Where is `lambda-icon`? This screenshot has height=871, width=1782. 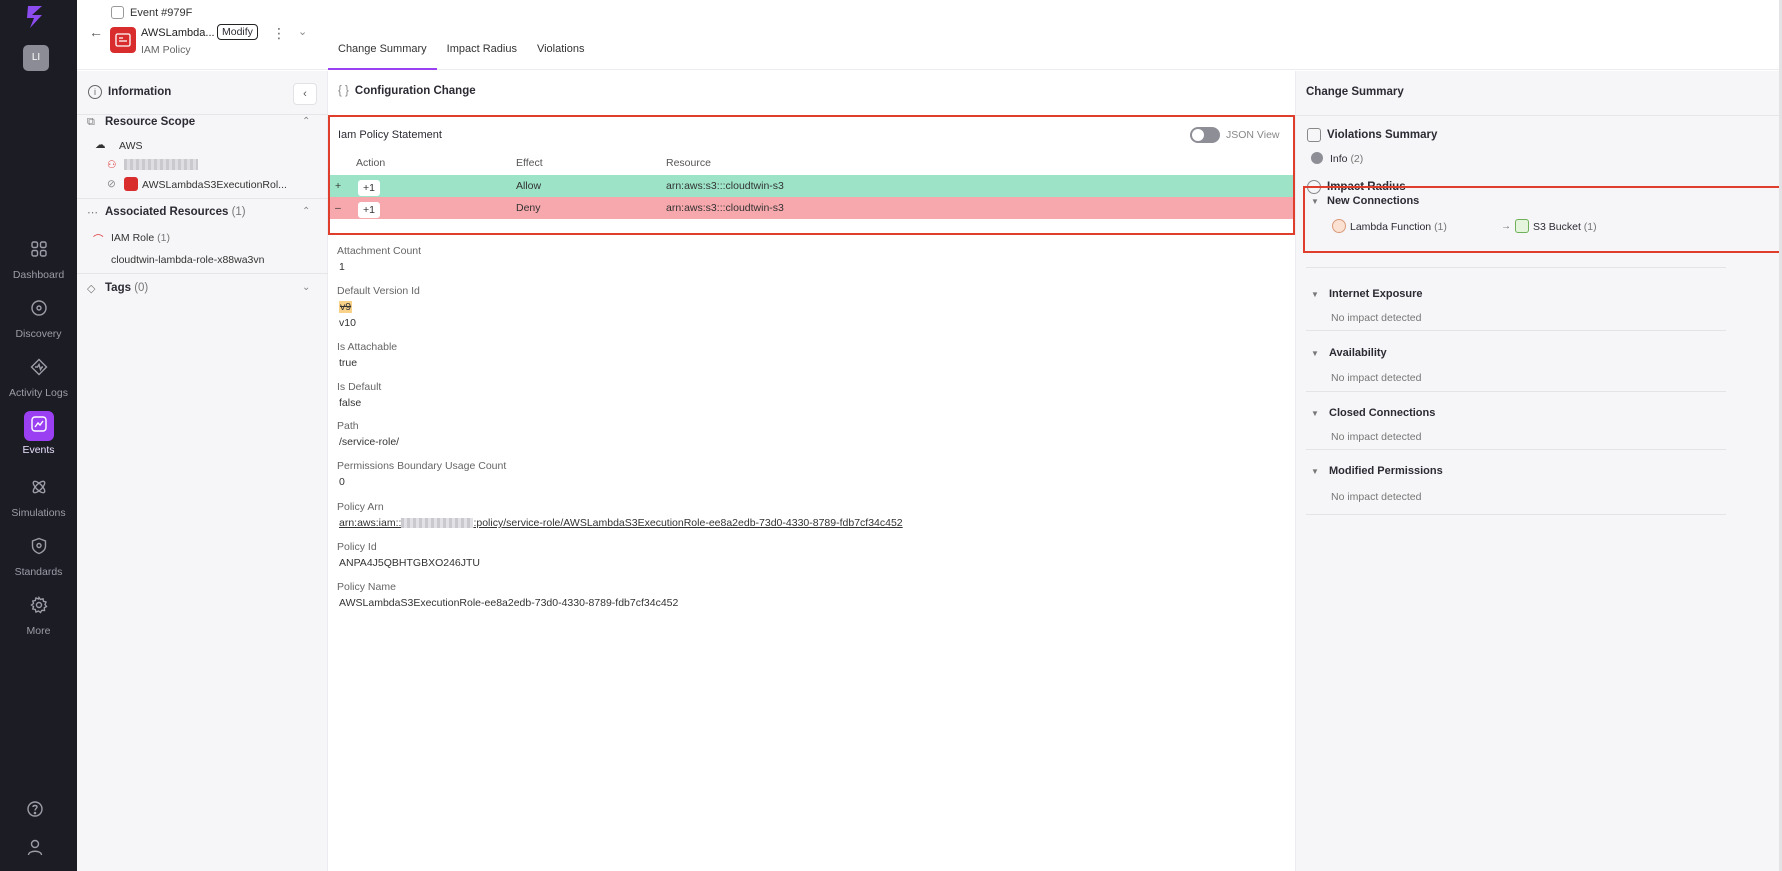 lambda-icon is located at coordinates (1339, 226).